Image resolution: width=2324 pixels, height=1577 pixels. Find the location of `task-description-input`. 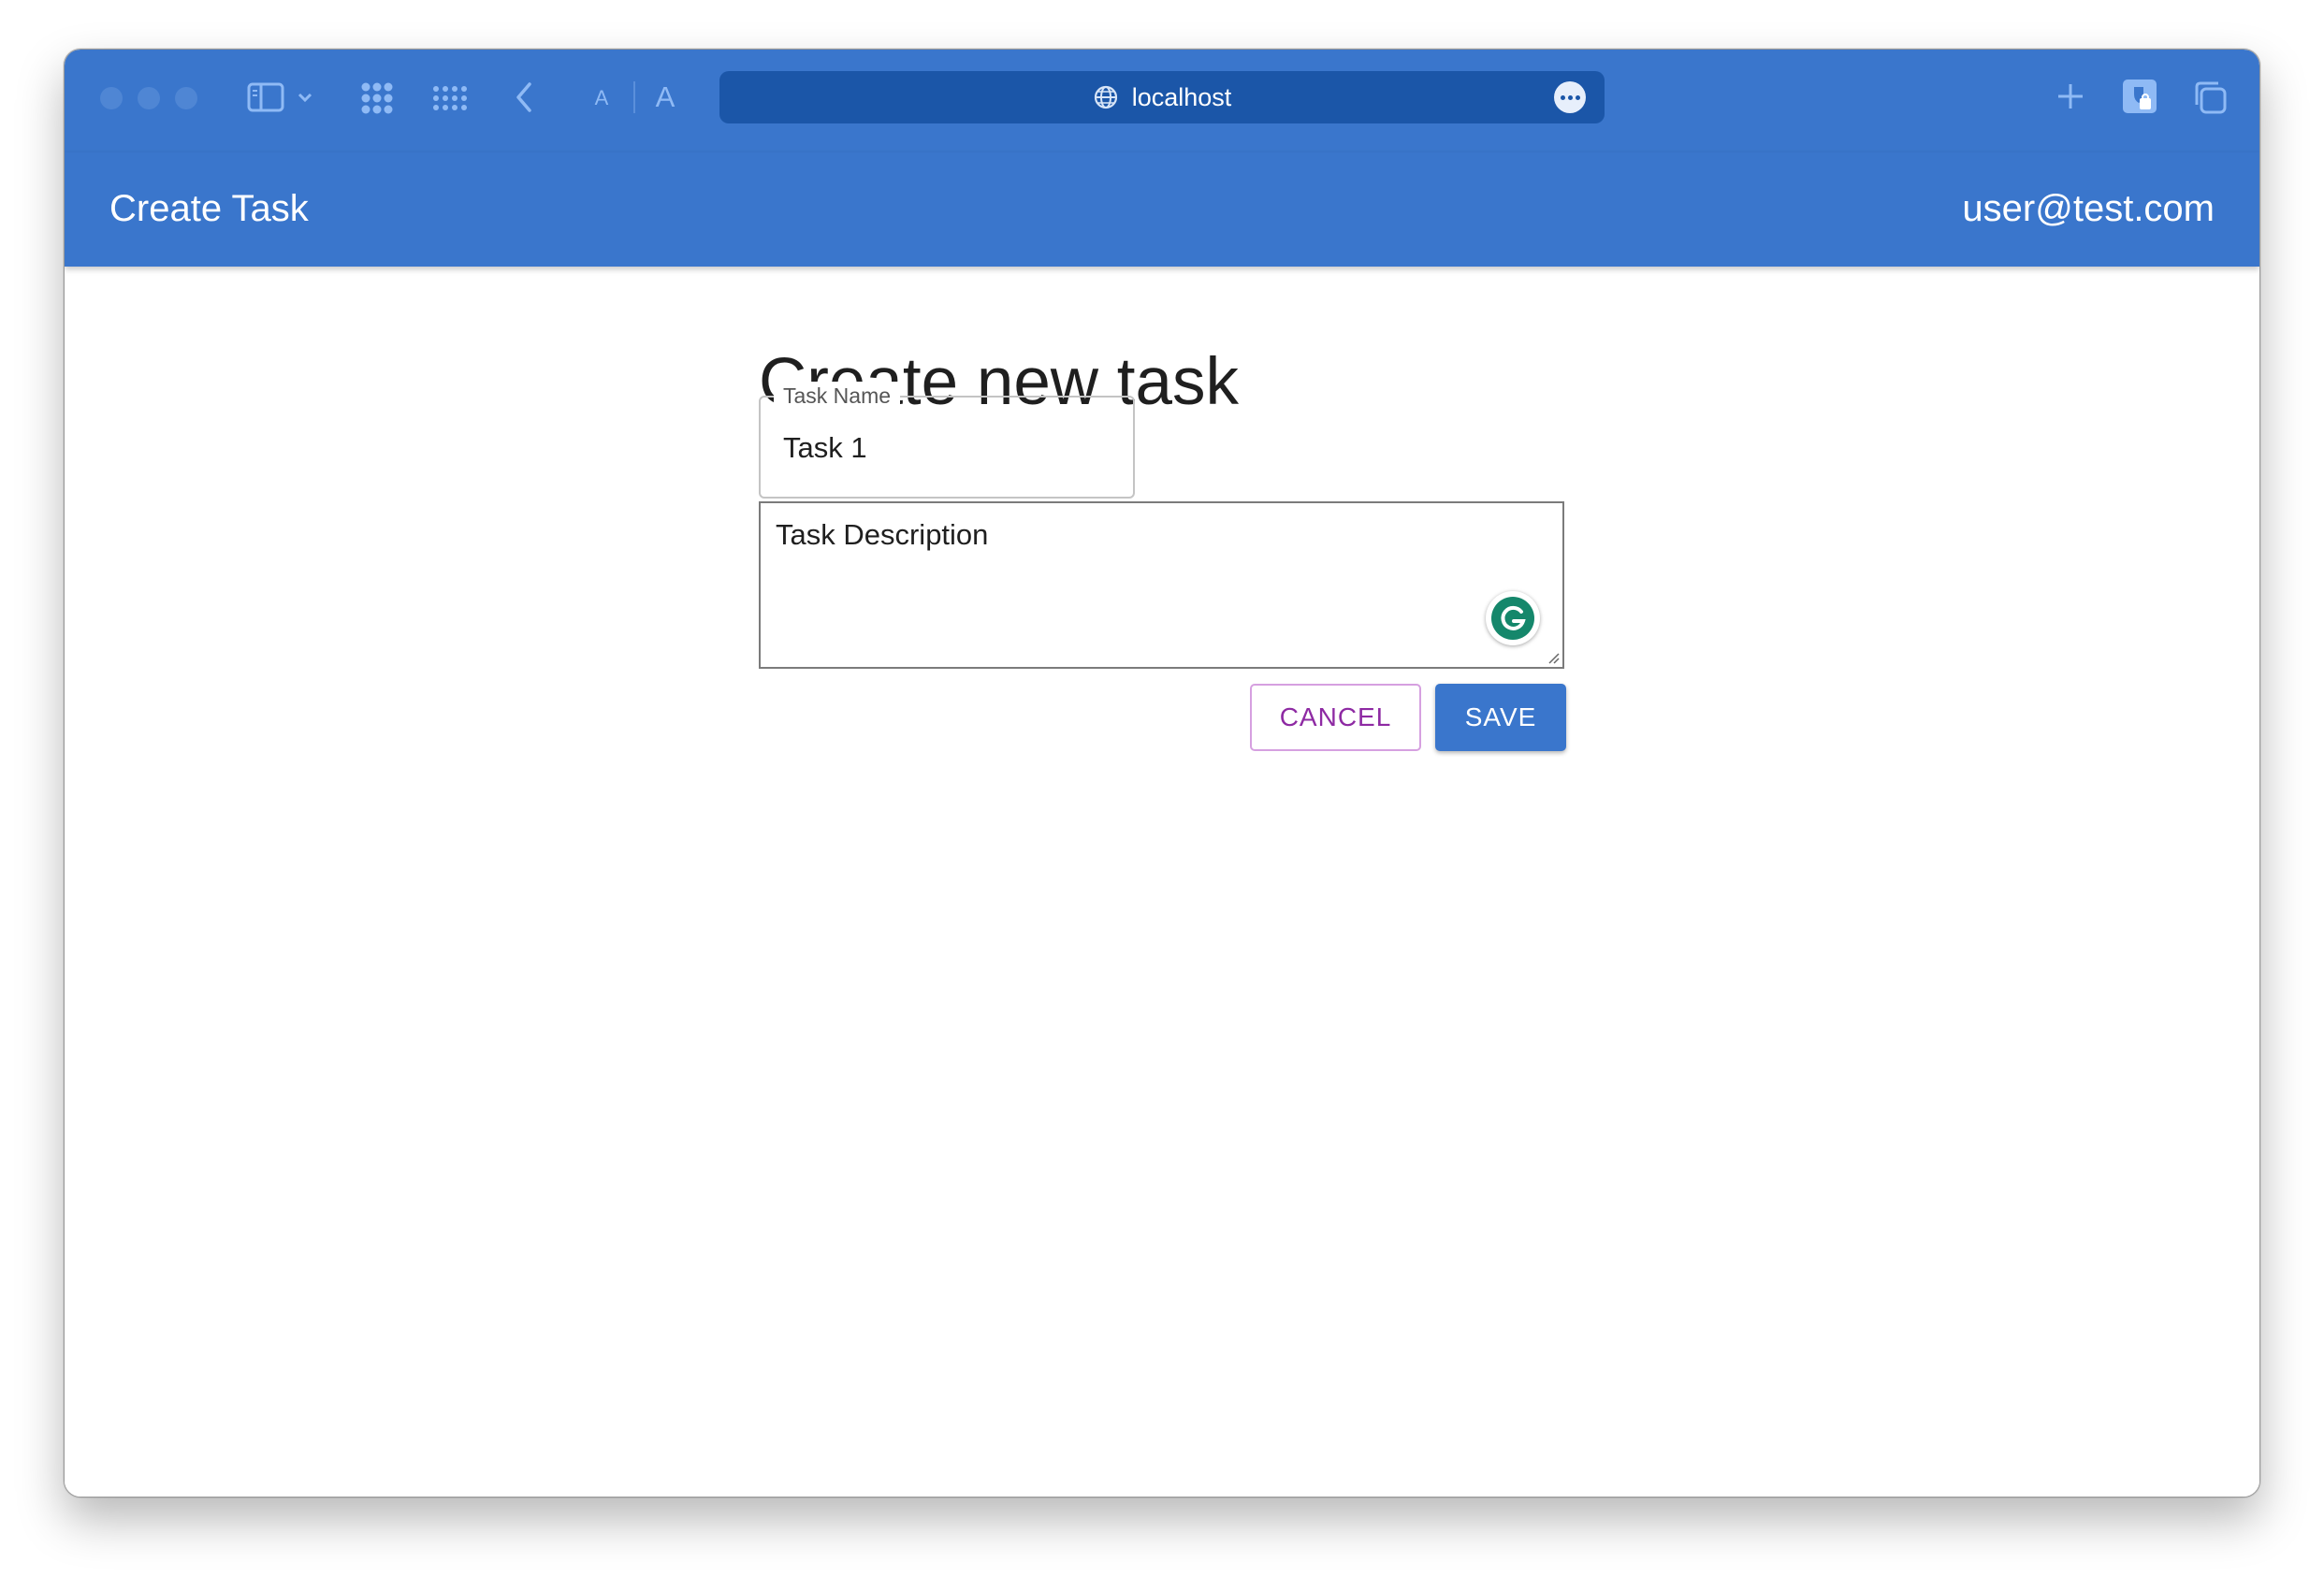

task-description-input is located at coordinates (1162, 585).